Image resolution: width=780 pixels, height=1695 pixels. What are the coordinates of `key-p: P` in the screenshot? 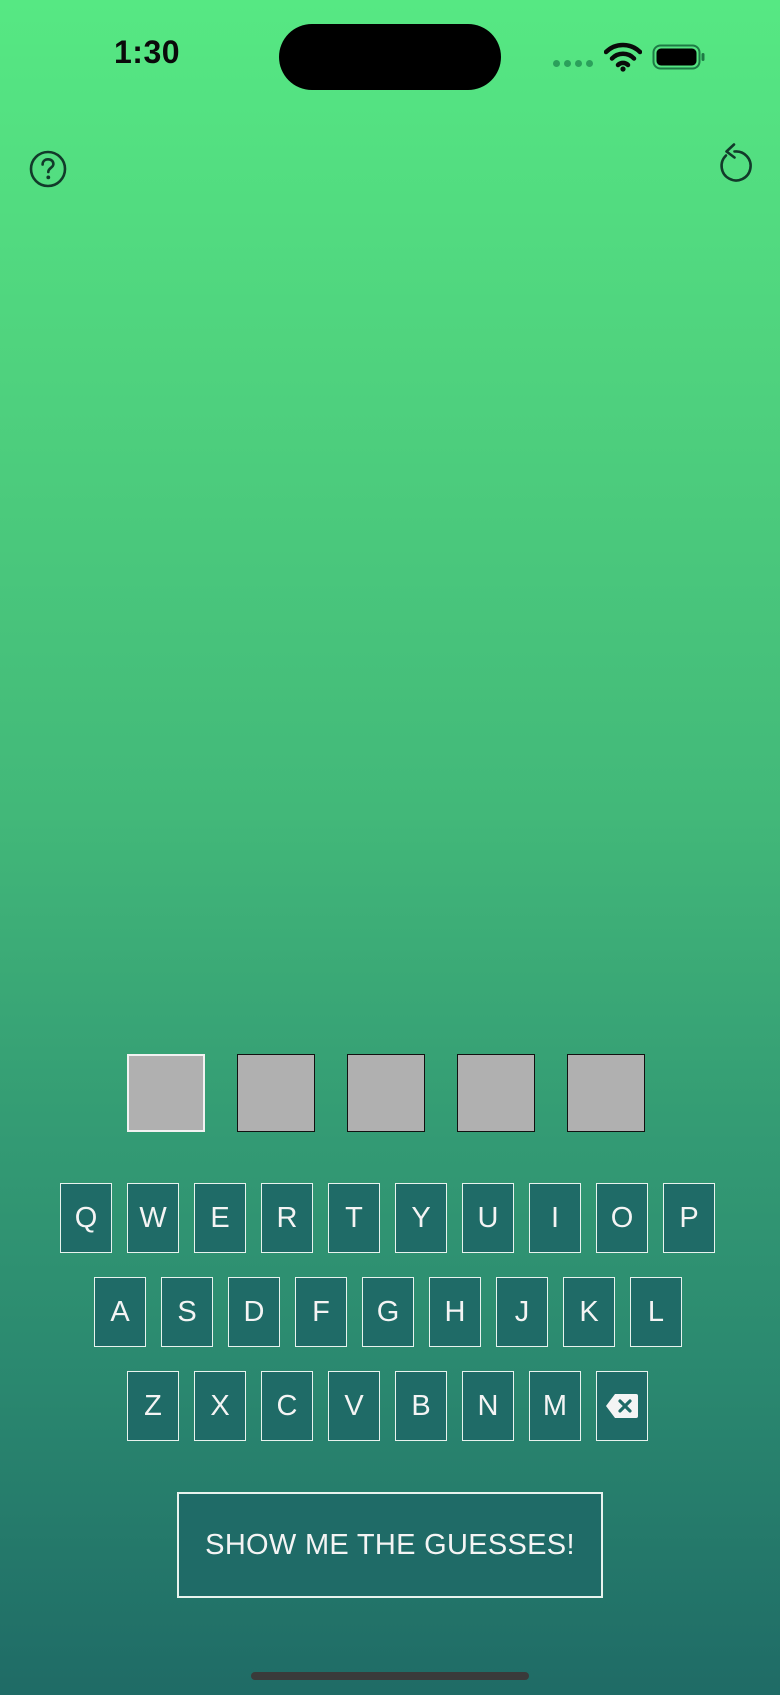 It's located at (689, 1218).